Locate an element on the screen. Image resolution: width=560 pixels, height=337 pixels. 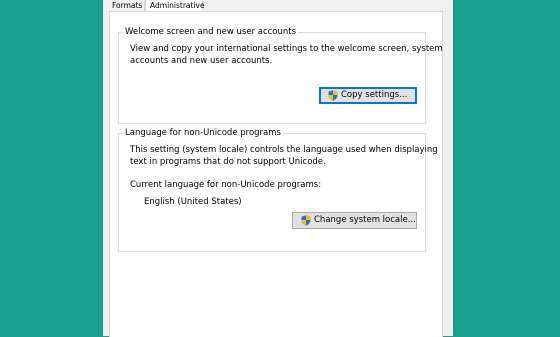
welcome-group-title: Welcome screen and new user accounts is located at coordinates (211, 32).